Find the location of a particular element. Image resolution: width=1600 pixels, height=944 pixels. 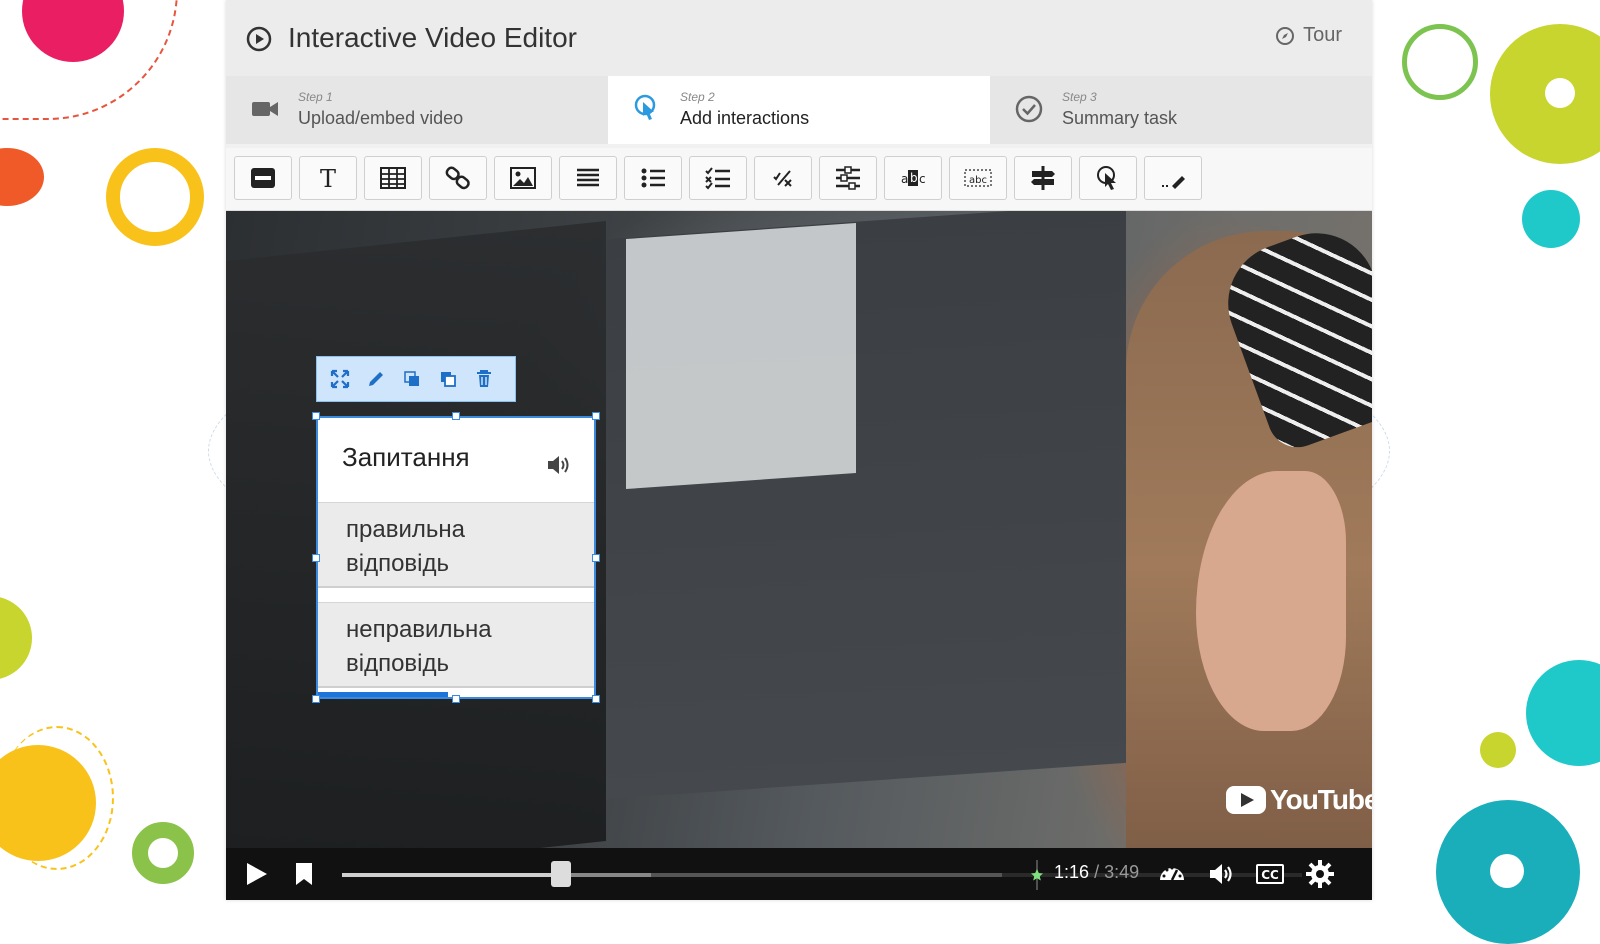

step-add-interactions: Step 2 Add interactions is located at coordinates (799, 110).